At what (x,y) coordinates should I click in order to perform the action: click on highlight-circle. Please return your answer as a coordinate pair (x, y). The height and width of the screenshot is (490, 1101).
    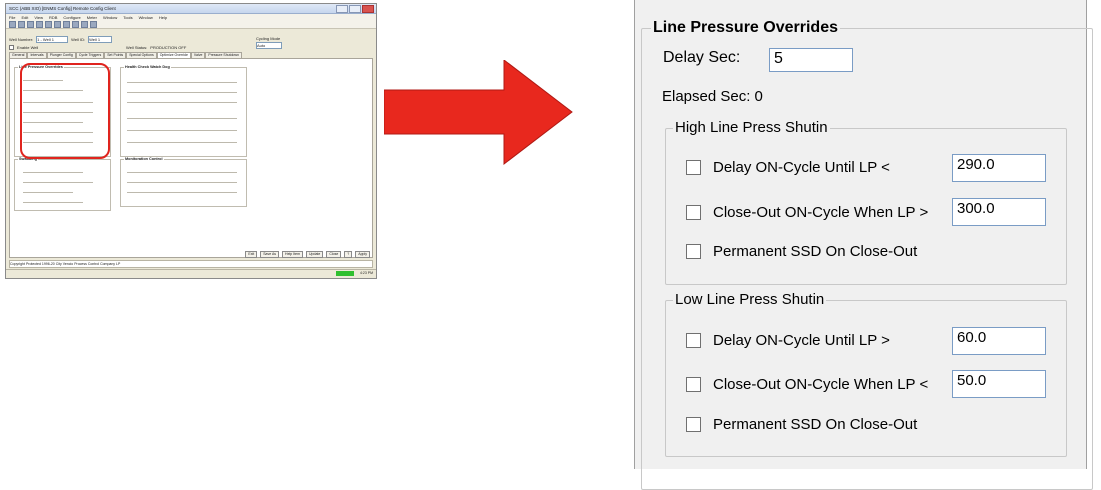
    Looking at the image, I should click on (65, 111).